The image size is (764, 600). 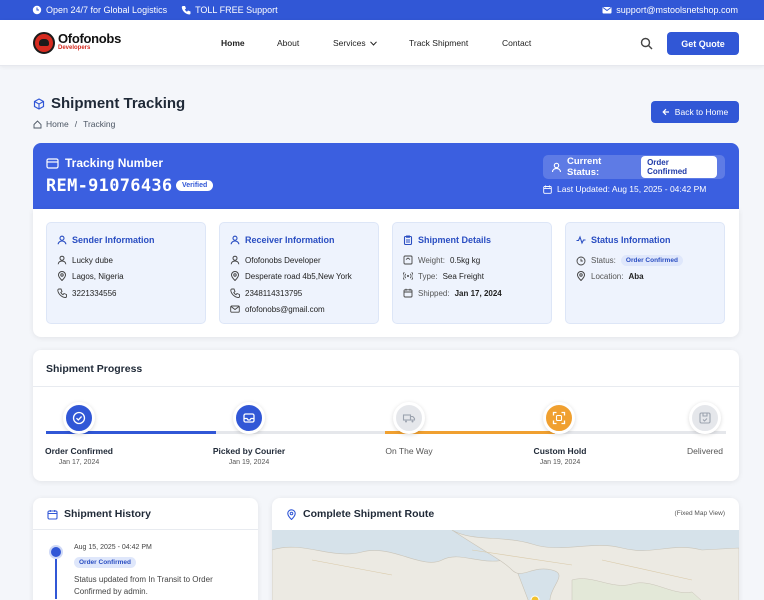 I want to click on route-title-text: Complete Shipment Route, so click(x=369, y=514).